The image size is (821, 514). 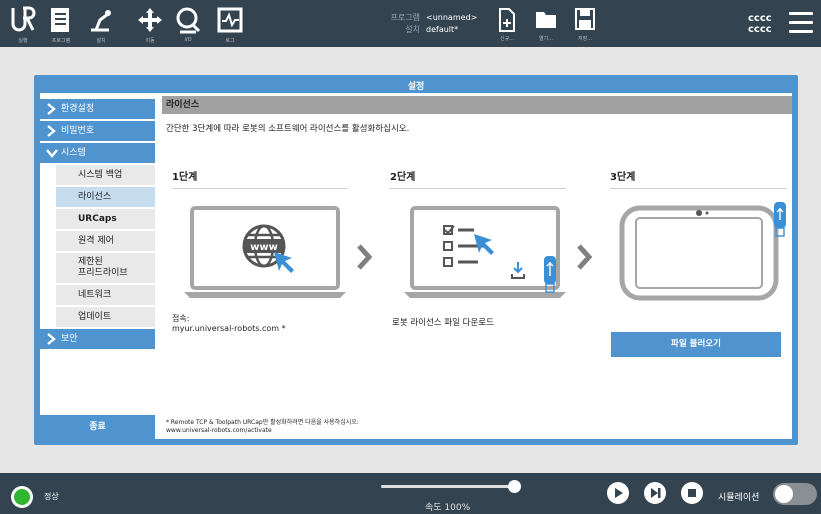 What do you see at coordinates (97, 131) in the screenshot?
I see `sidebar-item-password: 비밀번호` at bounding box center [97, 131].